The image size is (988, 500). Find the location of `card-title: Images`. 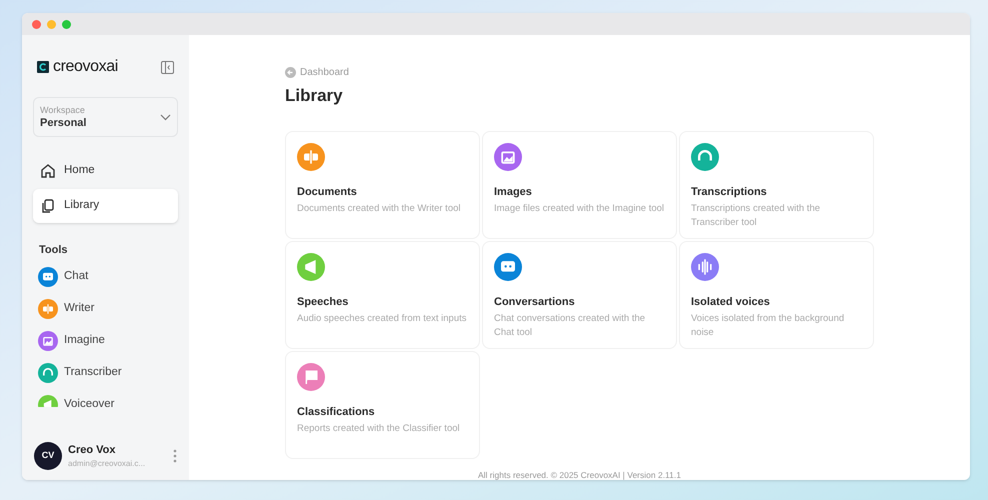

card-title: Images is located at coordinates (513, 192).